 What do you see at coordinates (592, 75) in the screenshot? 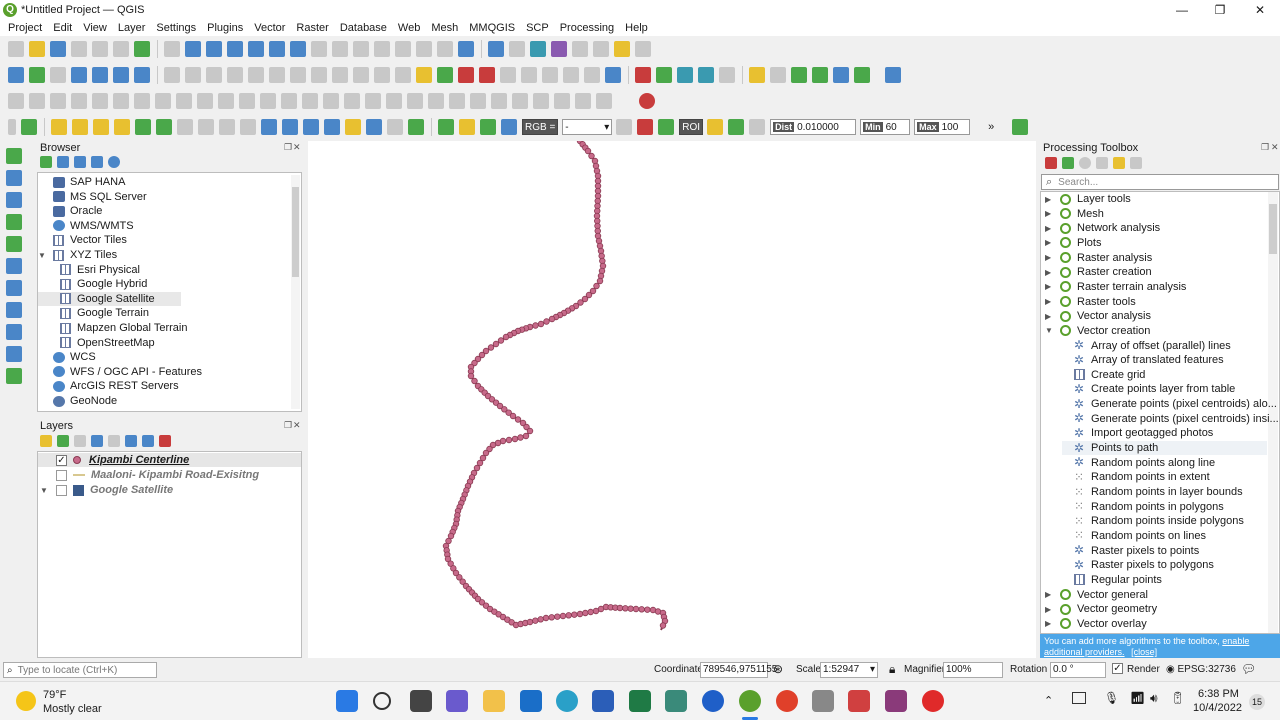
I see `label-diagram-icon` at bounding box center [592, 75].